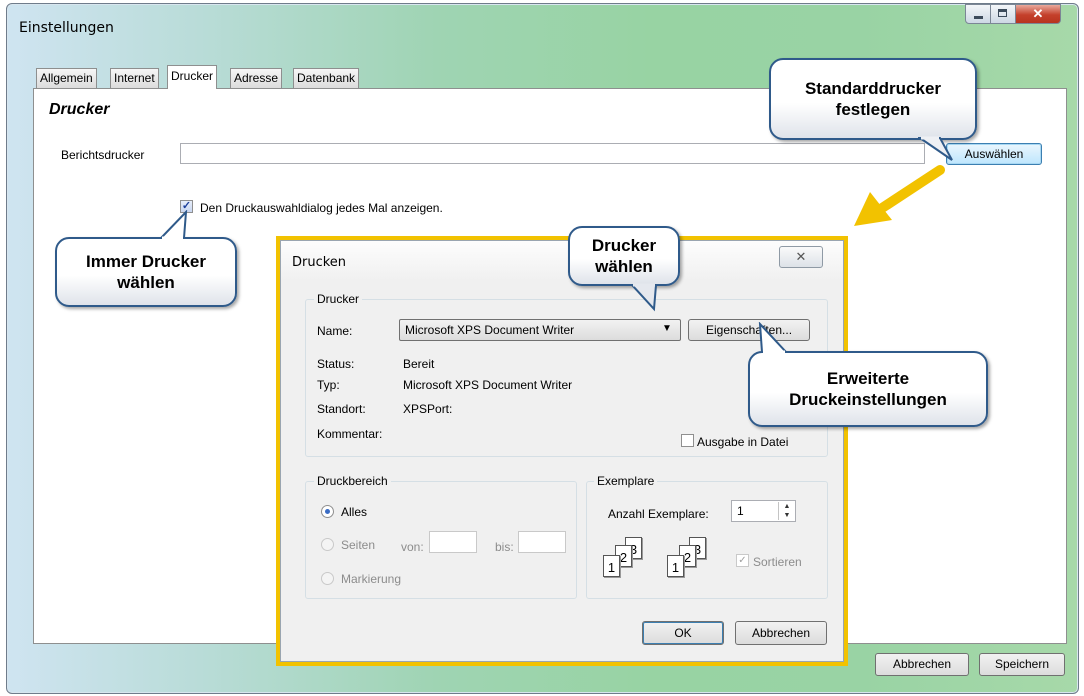 The image size is (1084, 696). I want to click on minimize-button, so click(978, 14).